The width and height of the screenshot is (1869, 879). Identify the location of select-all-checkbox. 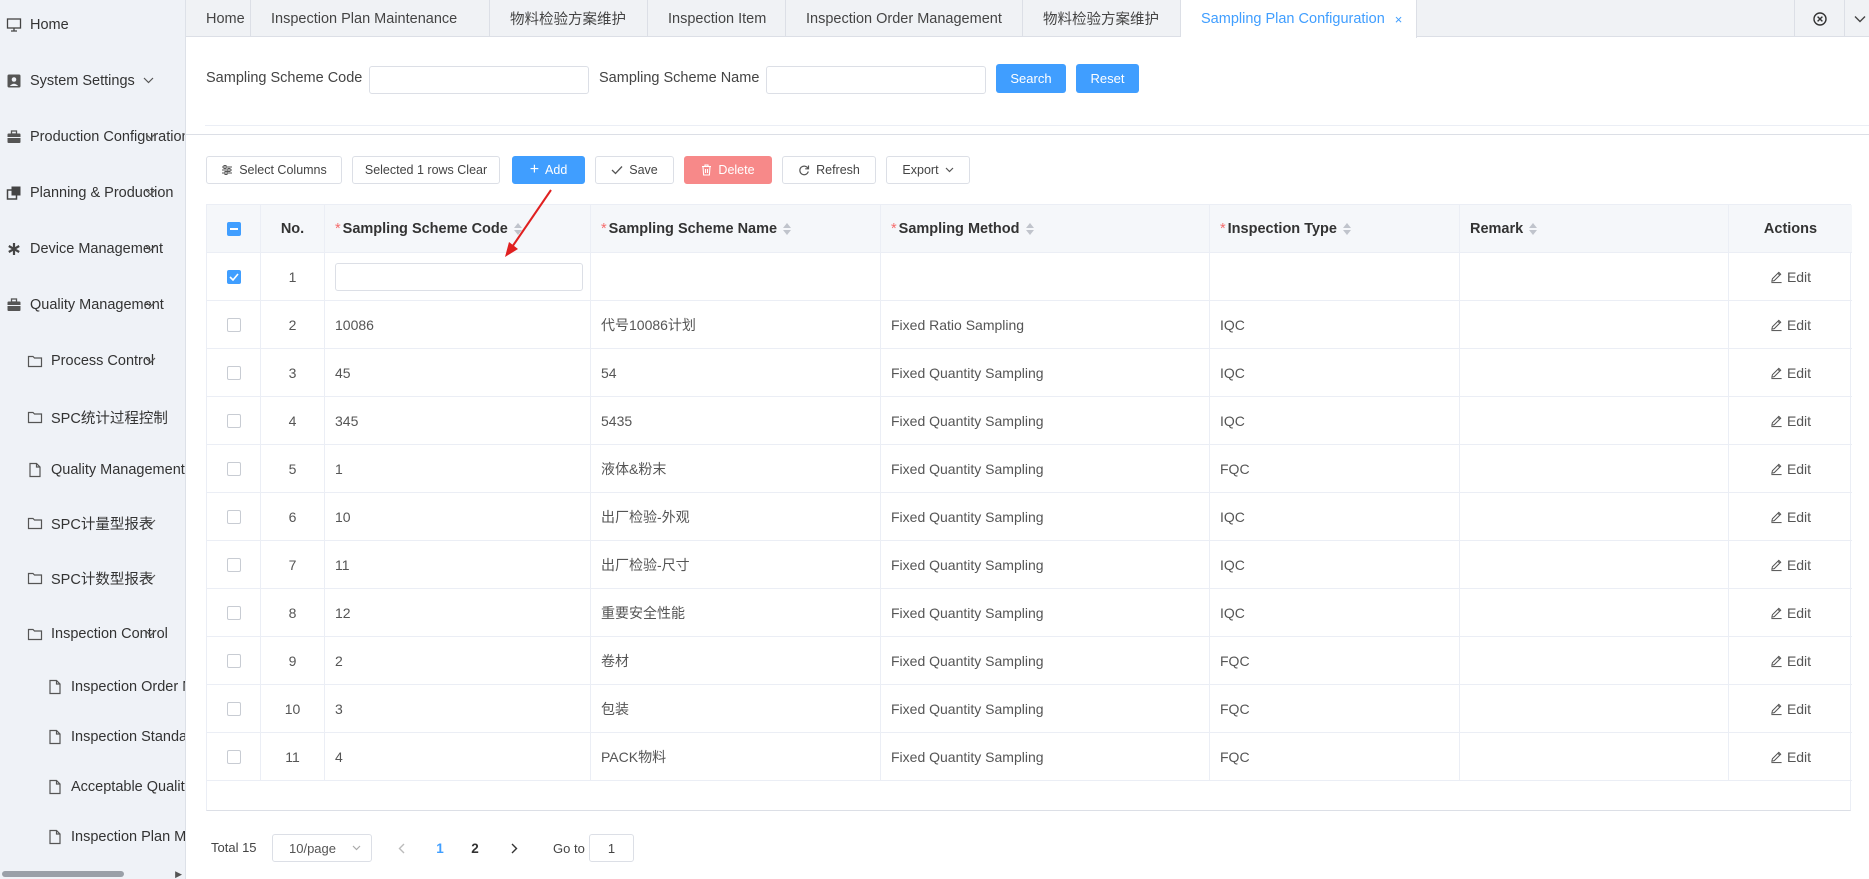
(233, 229).